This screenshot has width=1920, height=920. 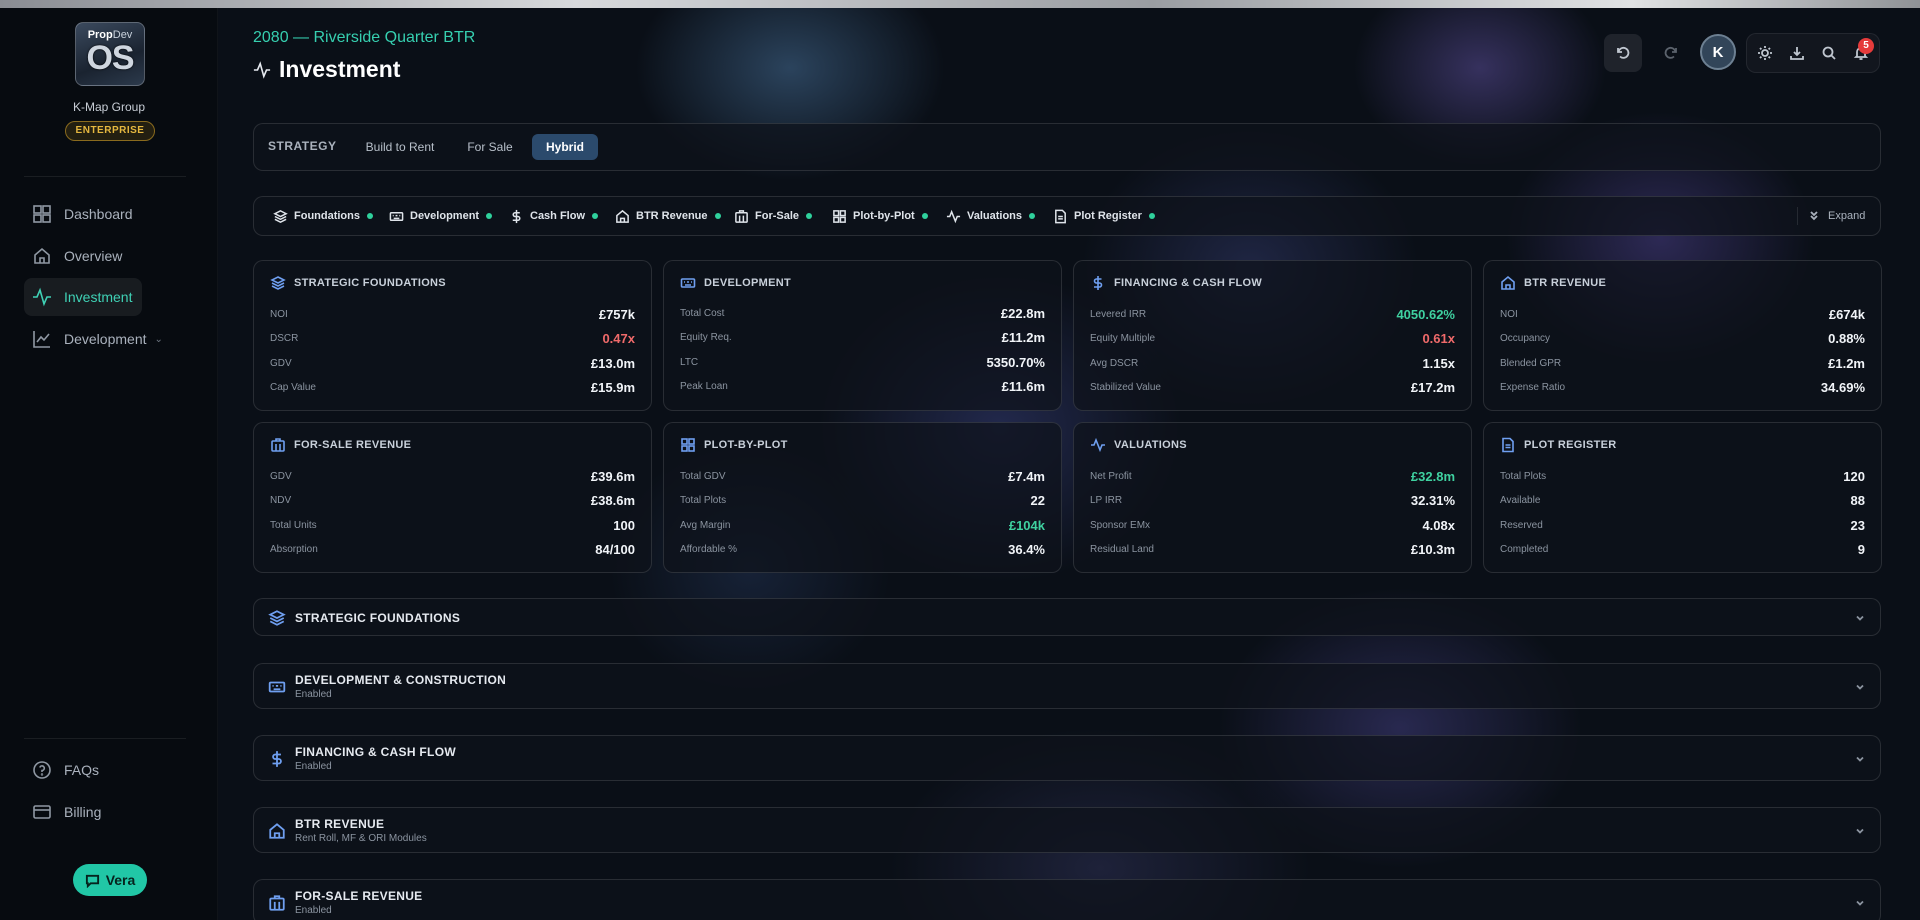 I want to click on section-financing-cash-flow: FINANCING & CASH FLOW Enabled, so click(x=1067, y=758).